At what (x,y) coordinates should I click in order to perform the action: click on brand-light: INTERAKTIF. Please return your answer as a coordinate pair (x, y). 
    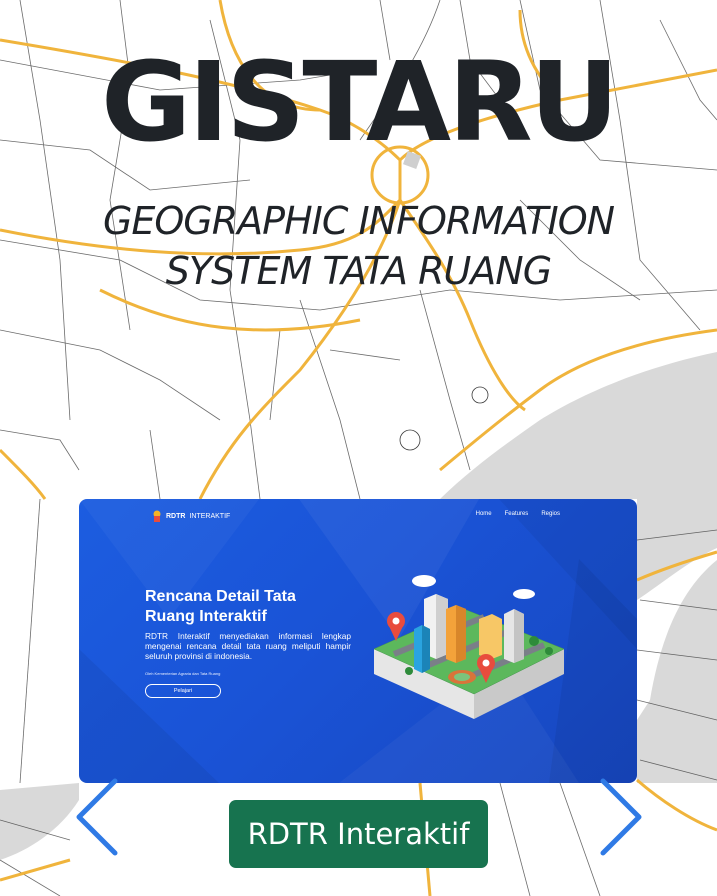
    Looking at the image, I should click on (210, 516).